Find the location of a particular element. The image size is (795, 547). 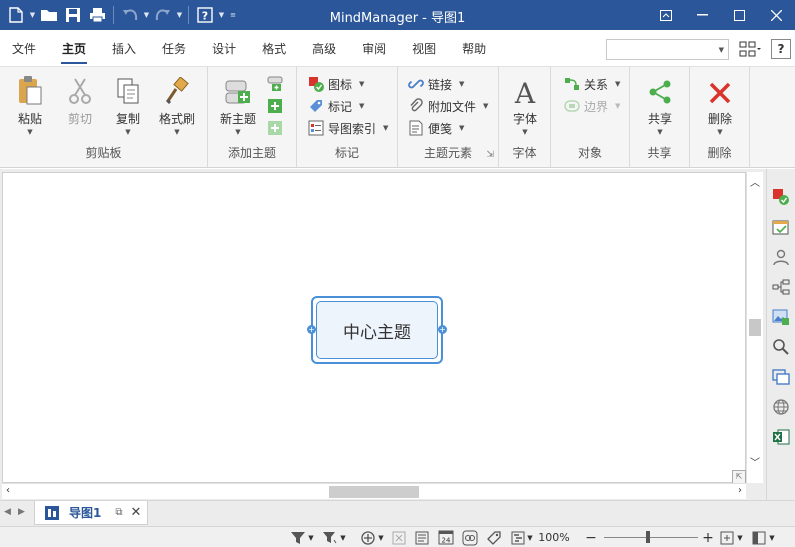

maximize-icon is located at coordinates (739, 15).